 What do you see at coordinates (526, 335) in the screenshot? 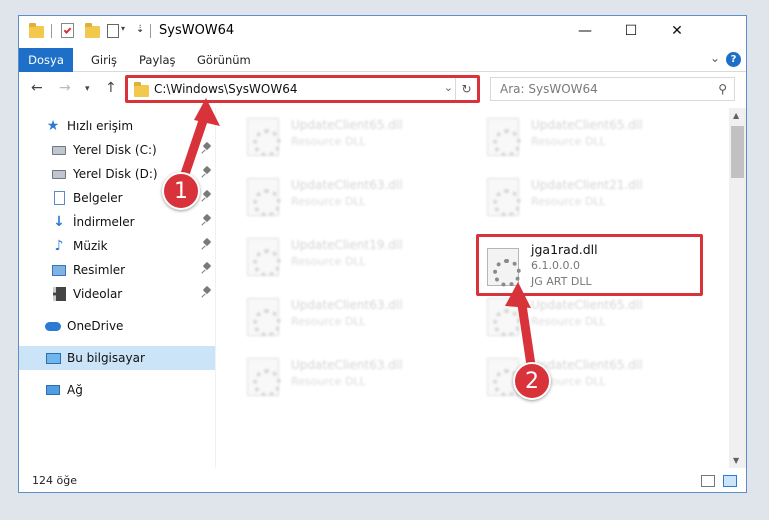
I see `arrow-two-shaft` at bounding box center [526, 335].